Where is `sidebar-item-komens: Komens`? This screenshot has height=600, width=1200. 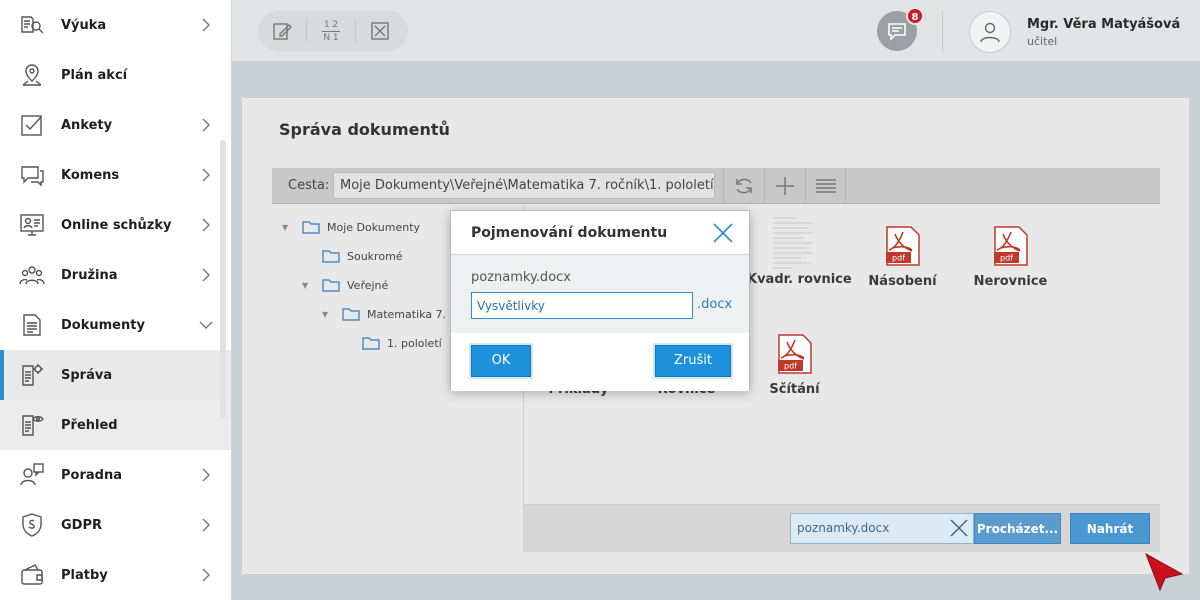 sidebar-item-komens: Komens is located at coordinates (115, 175).